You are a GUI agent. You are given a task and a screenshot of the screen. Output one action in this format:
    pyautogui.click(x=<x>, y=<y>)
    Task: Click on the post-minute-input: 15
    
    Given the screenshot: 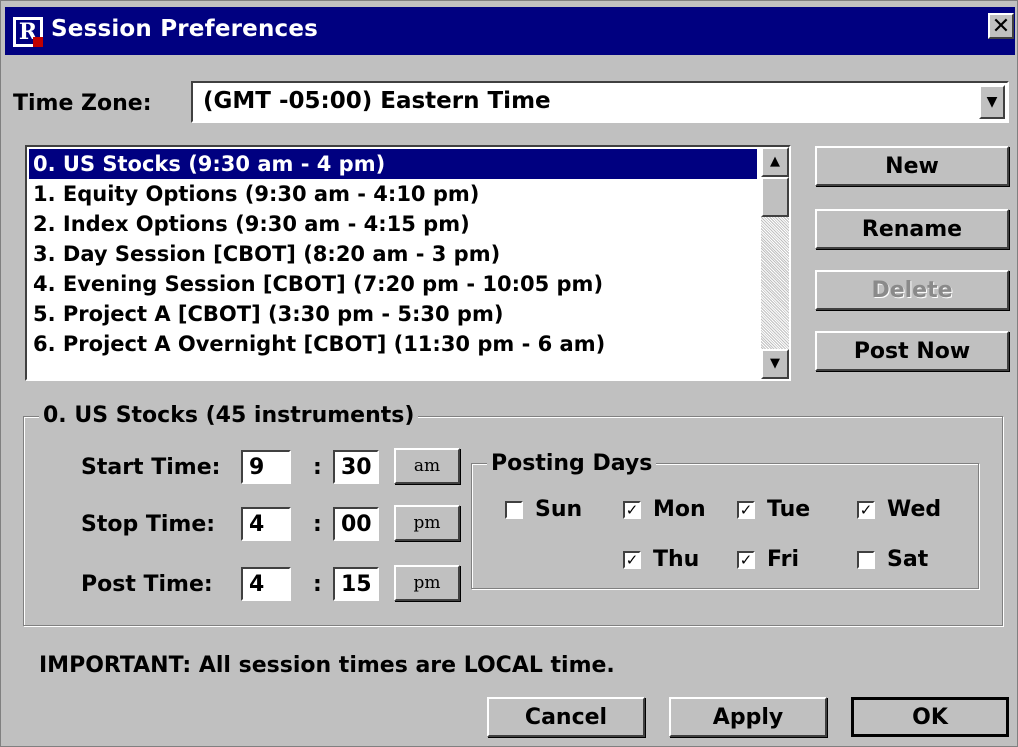 What is the action you would take?
    pyautogui.click(x=356, y=584)
    